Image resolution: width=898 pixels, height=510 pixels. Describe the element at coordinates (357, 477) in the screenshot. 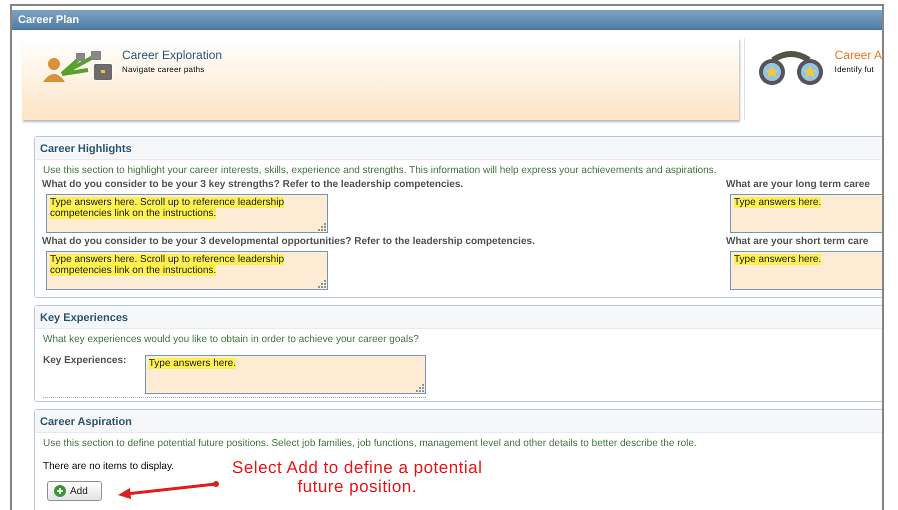

I see `annotation-text: Select Add to define a potential future position.` at that location.